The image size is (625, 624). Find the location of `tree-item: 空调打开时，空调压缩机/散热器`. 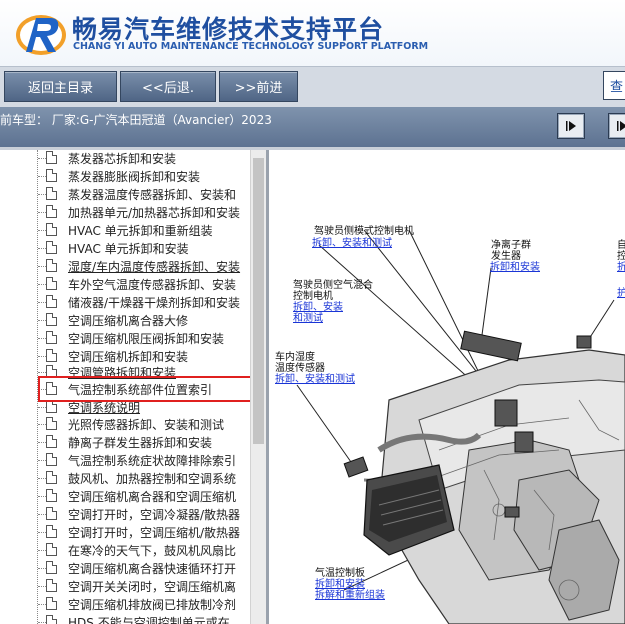

tree-item: 空调打开时，空调压缩机/散热器 is located at coordinates (125, 533).